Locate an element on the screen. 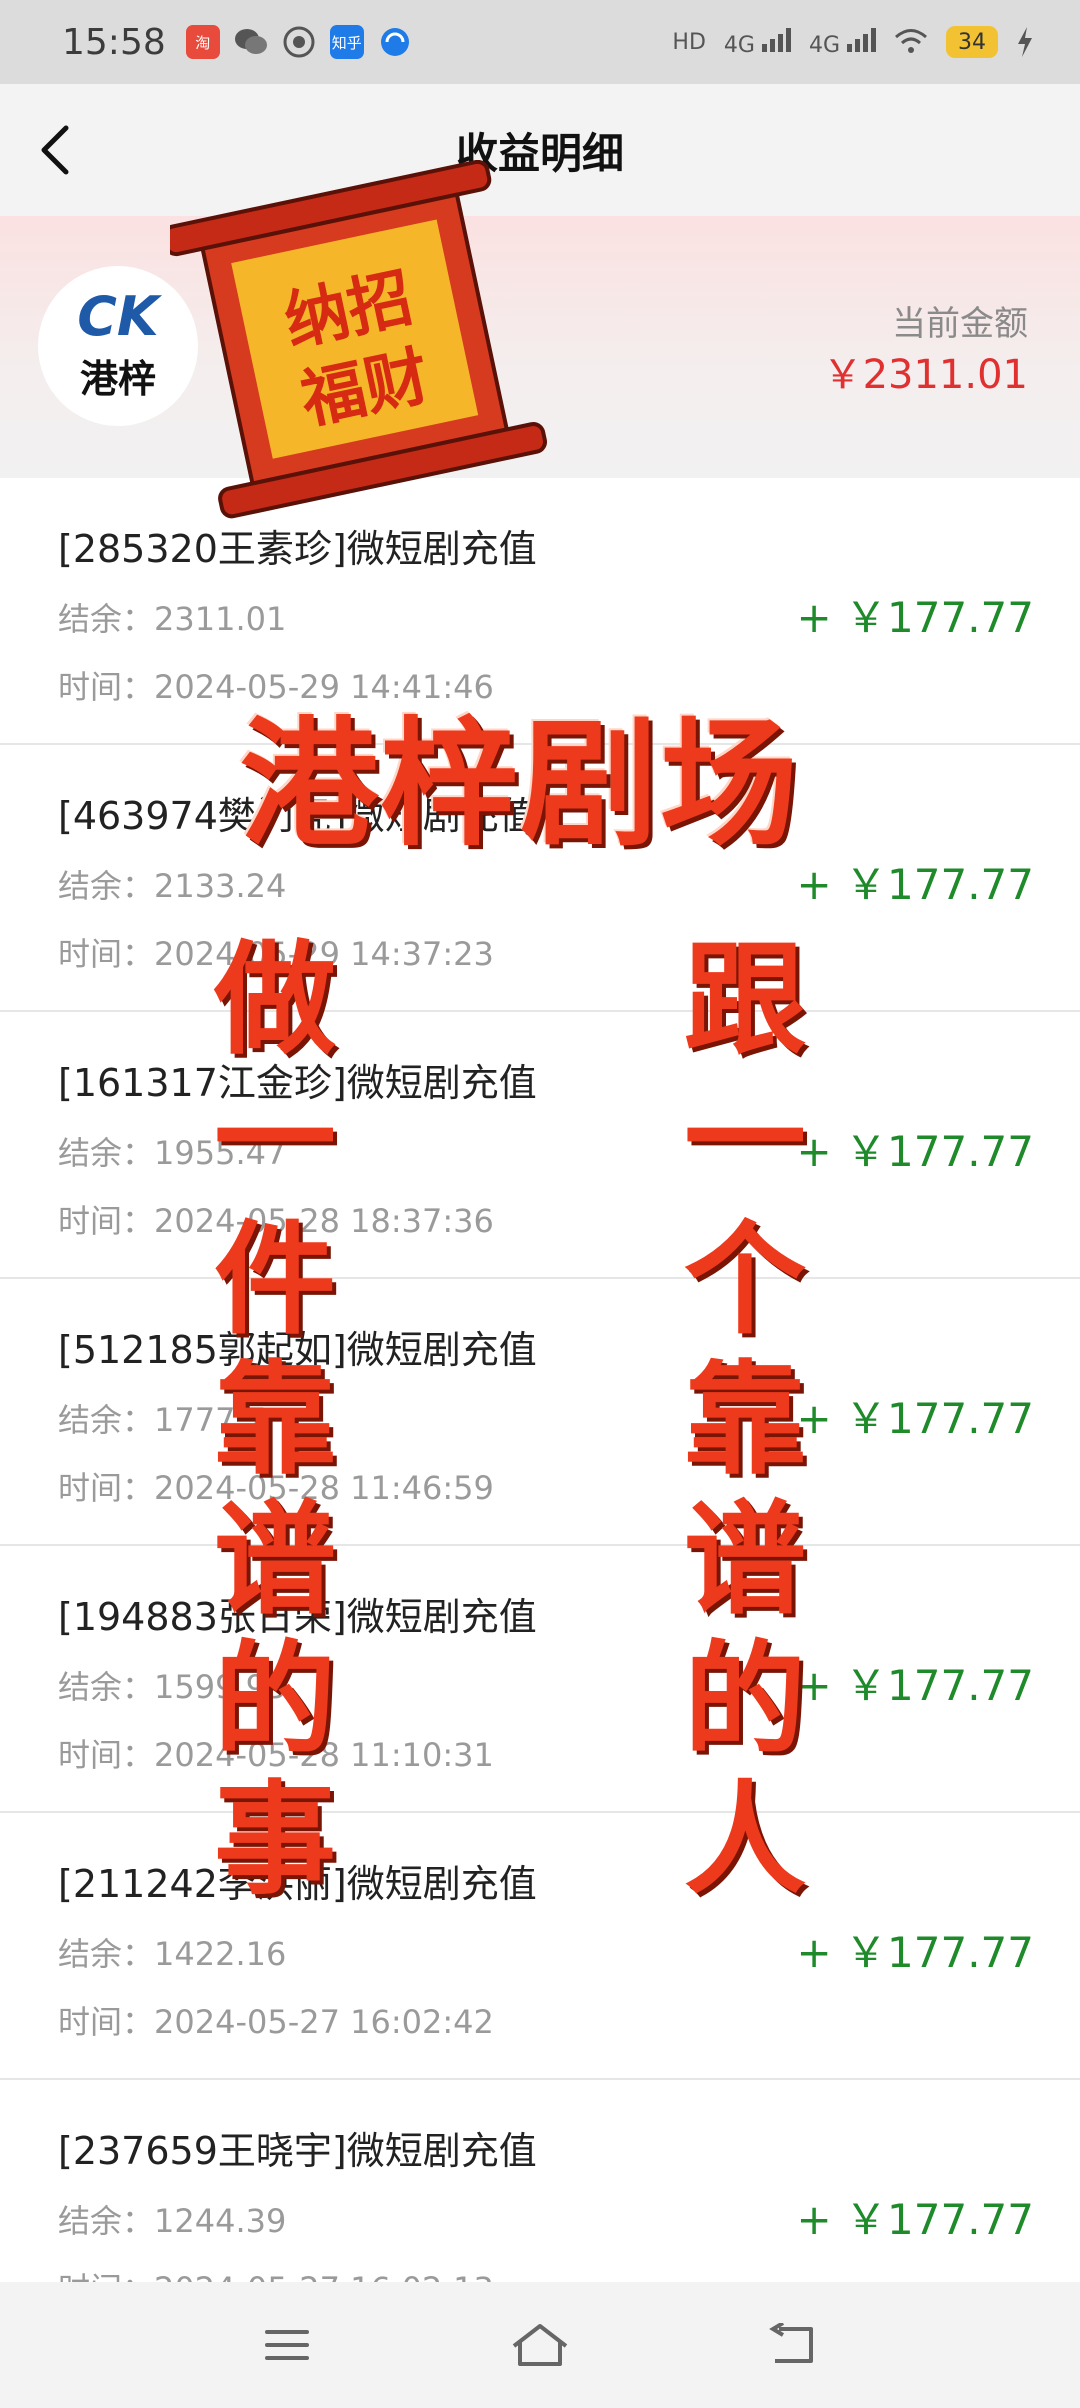 The image size is (1080, 2408). record-title: [211242李洪丽]微短剧充值 is located at coordinates (297, 1884).